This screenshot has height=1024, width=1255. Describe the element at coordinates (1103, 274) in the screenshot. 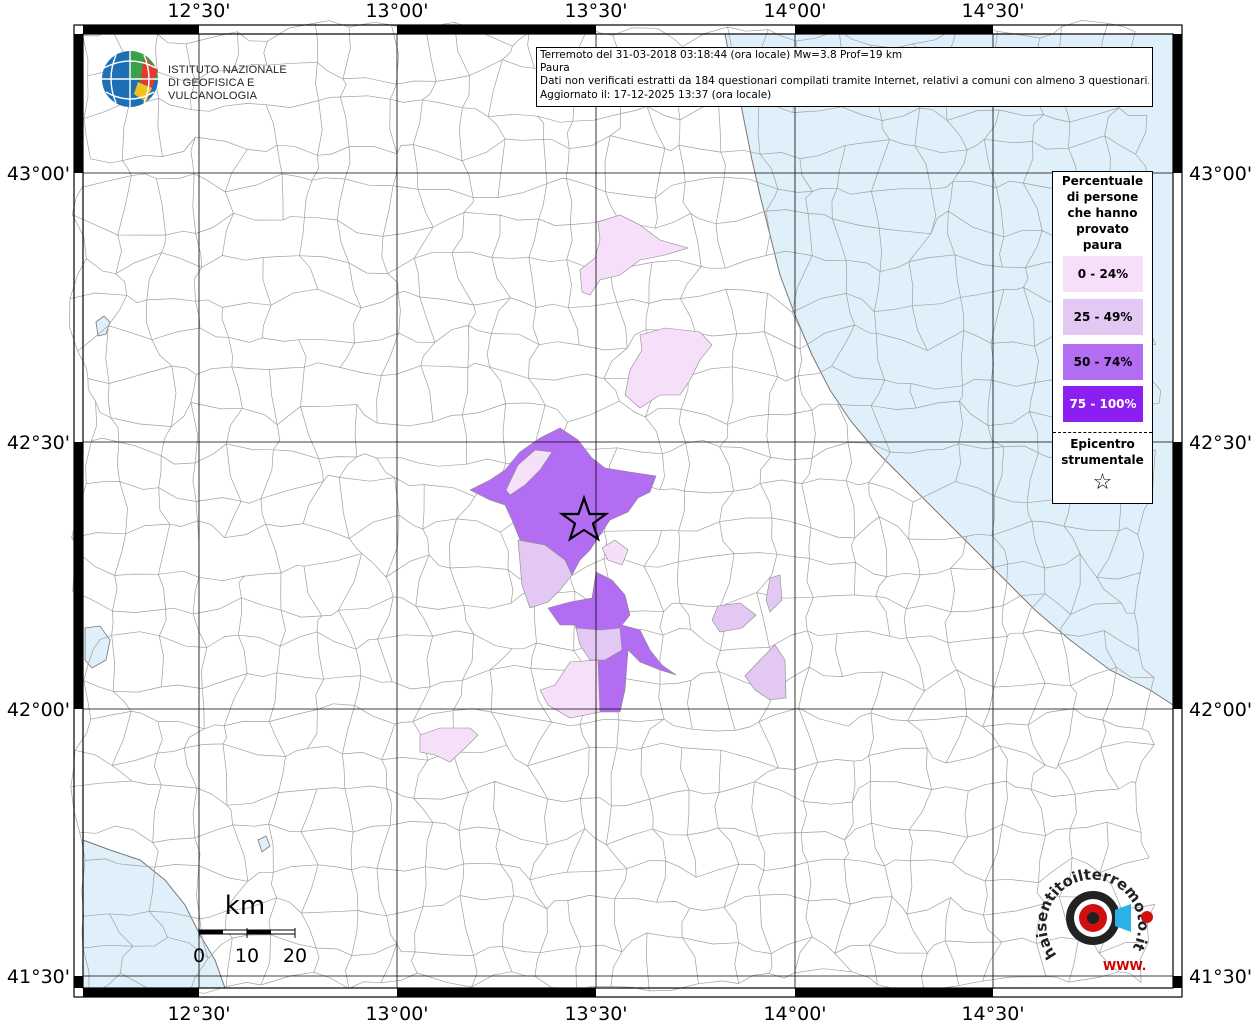

I see `legend-item-0-24: 0 - 24%` at that location.